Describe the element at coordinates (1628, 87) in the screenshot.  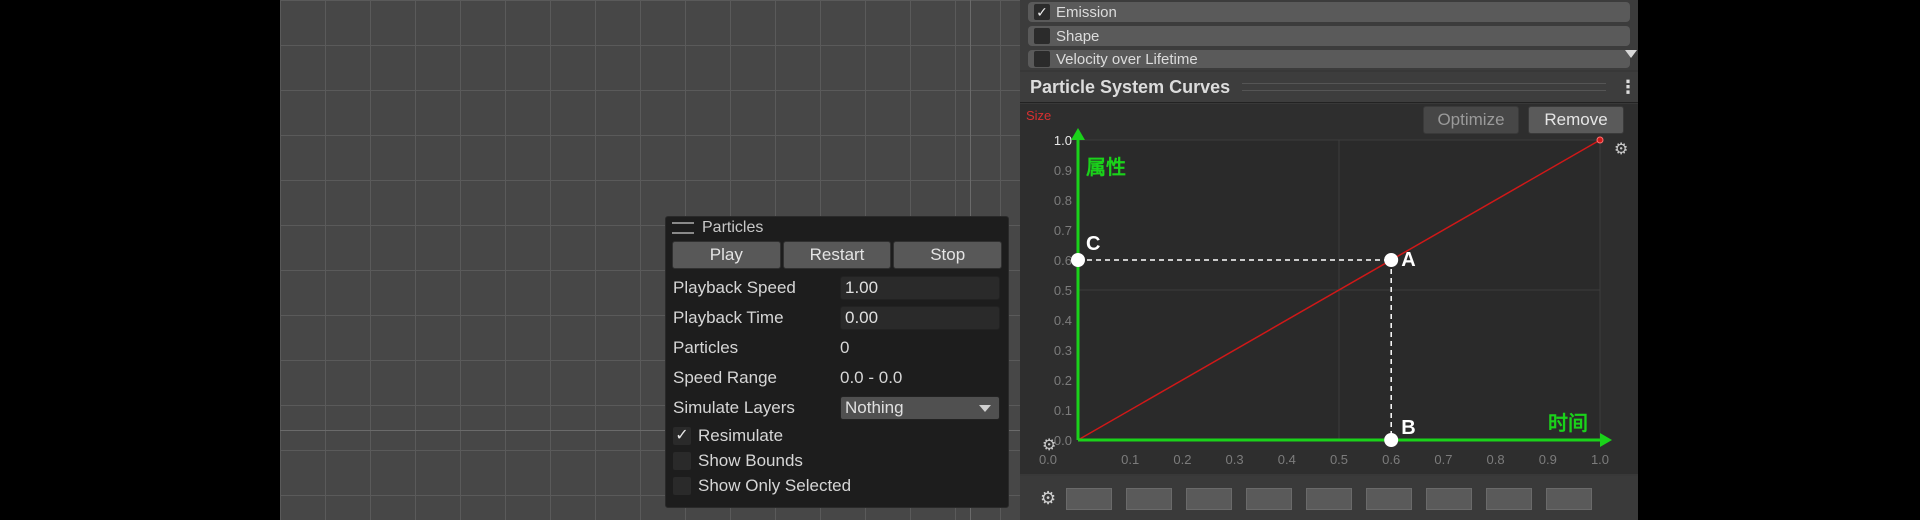
I see `kebab-menu-icon: ⋮` at that location.